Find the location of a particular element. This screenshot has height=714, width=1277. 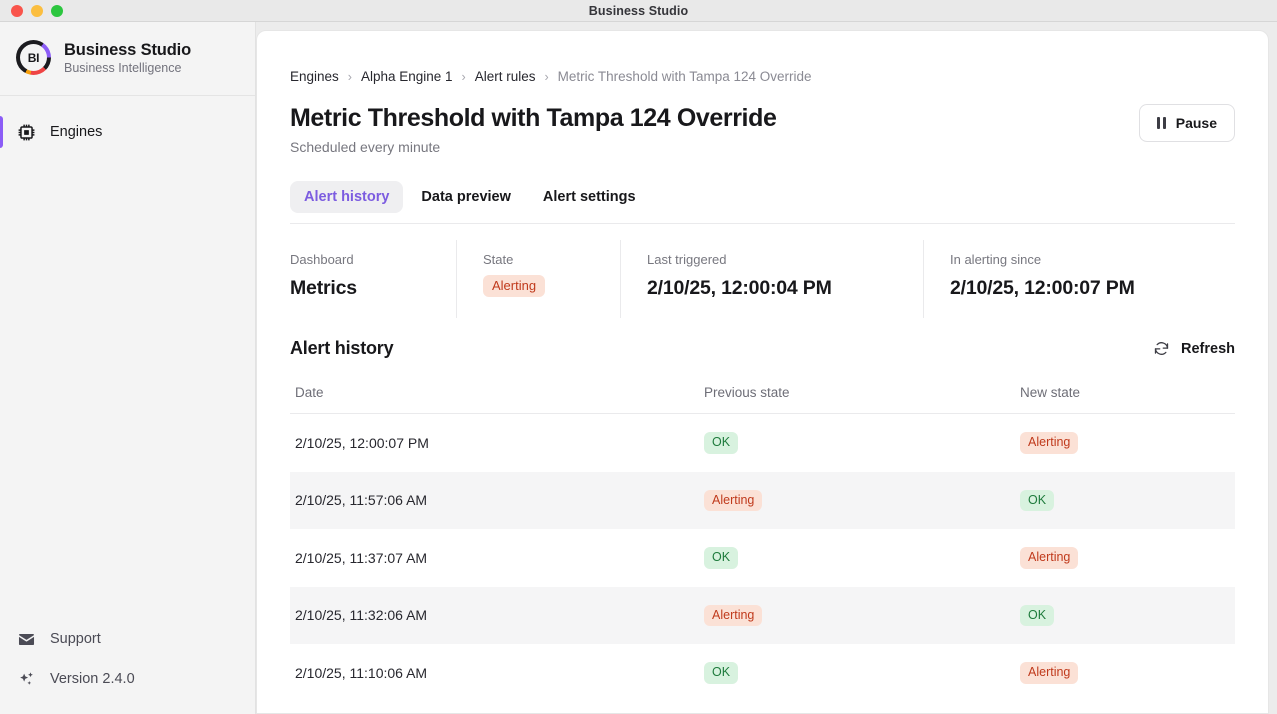

cell-date: 2/10/25, 11:32:06 AM is located at coordinates (361, 615).